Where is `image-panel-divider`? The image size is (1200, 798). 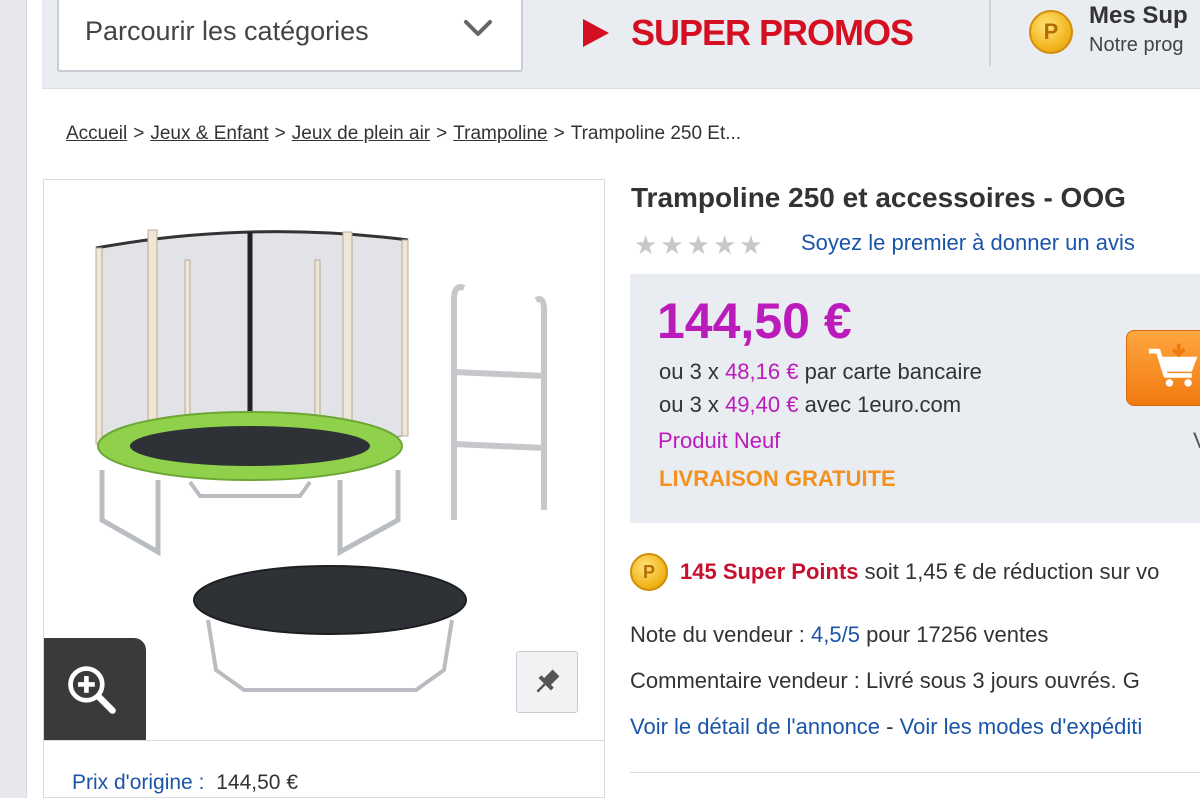
image-panel-divider is located at coordinates (324, 740).